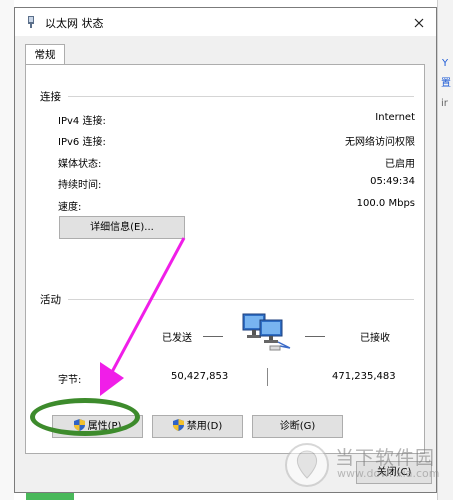  Describe the element at coordinates (50, 300) in the screenshot. I see `activity-group-label: 活动` at that location.